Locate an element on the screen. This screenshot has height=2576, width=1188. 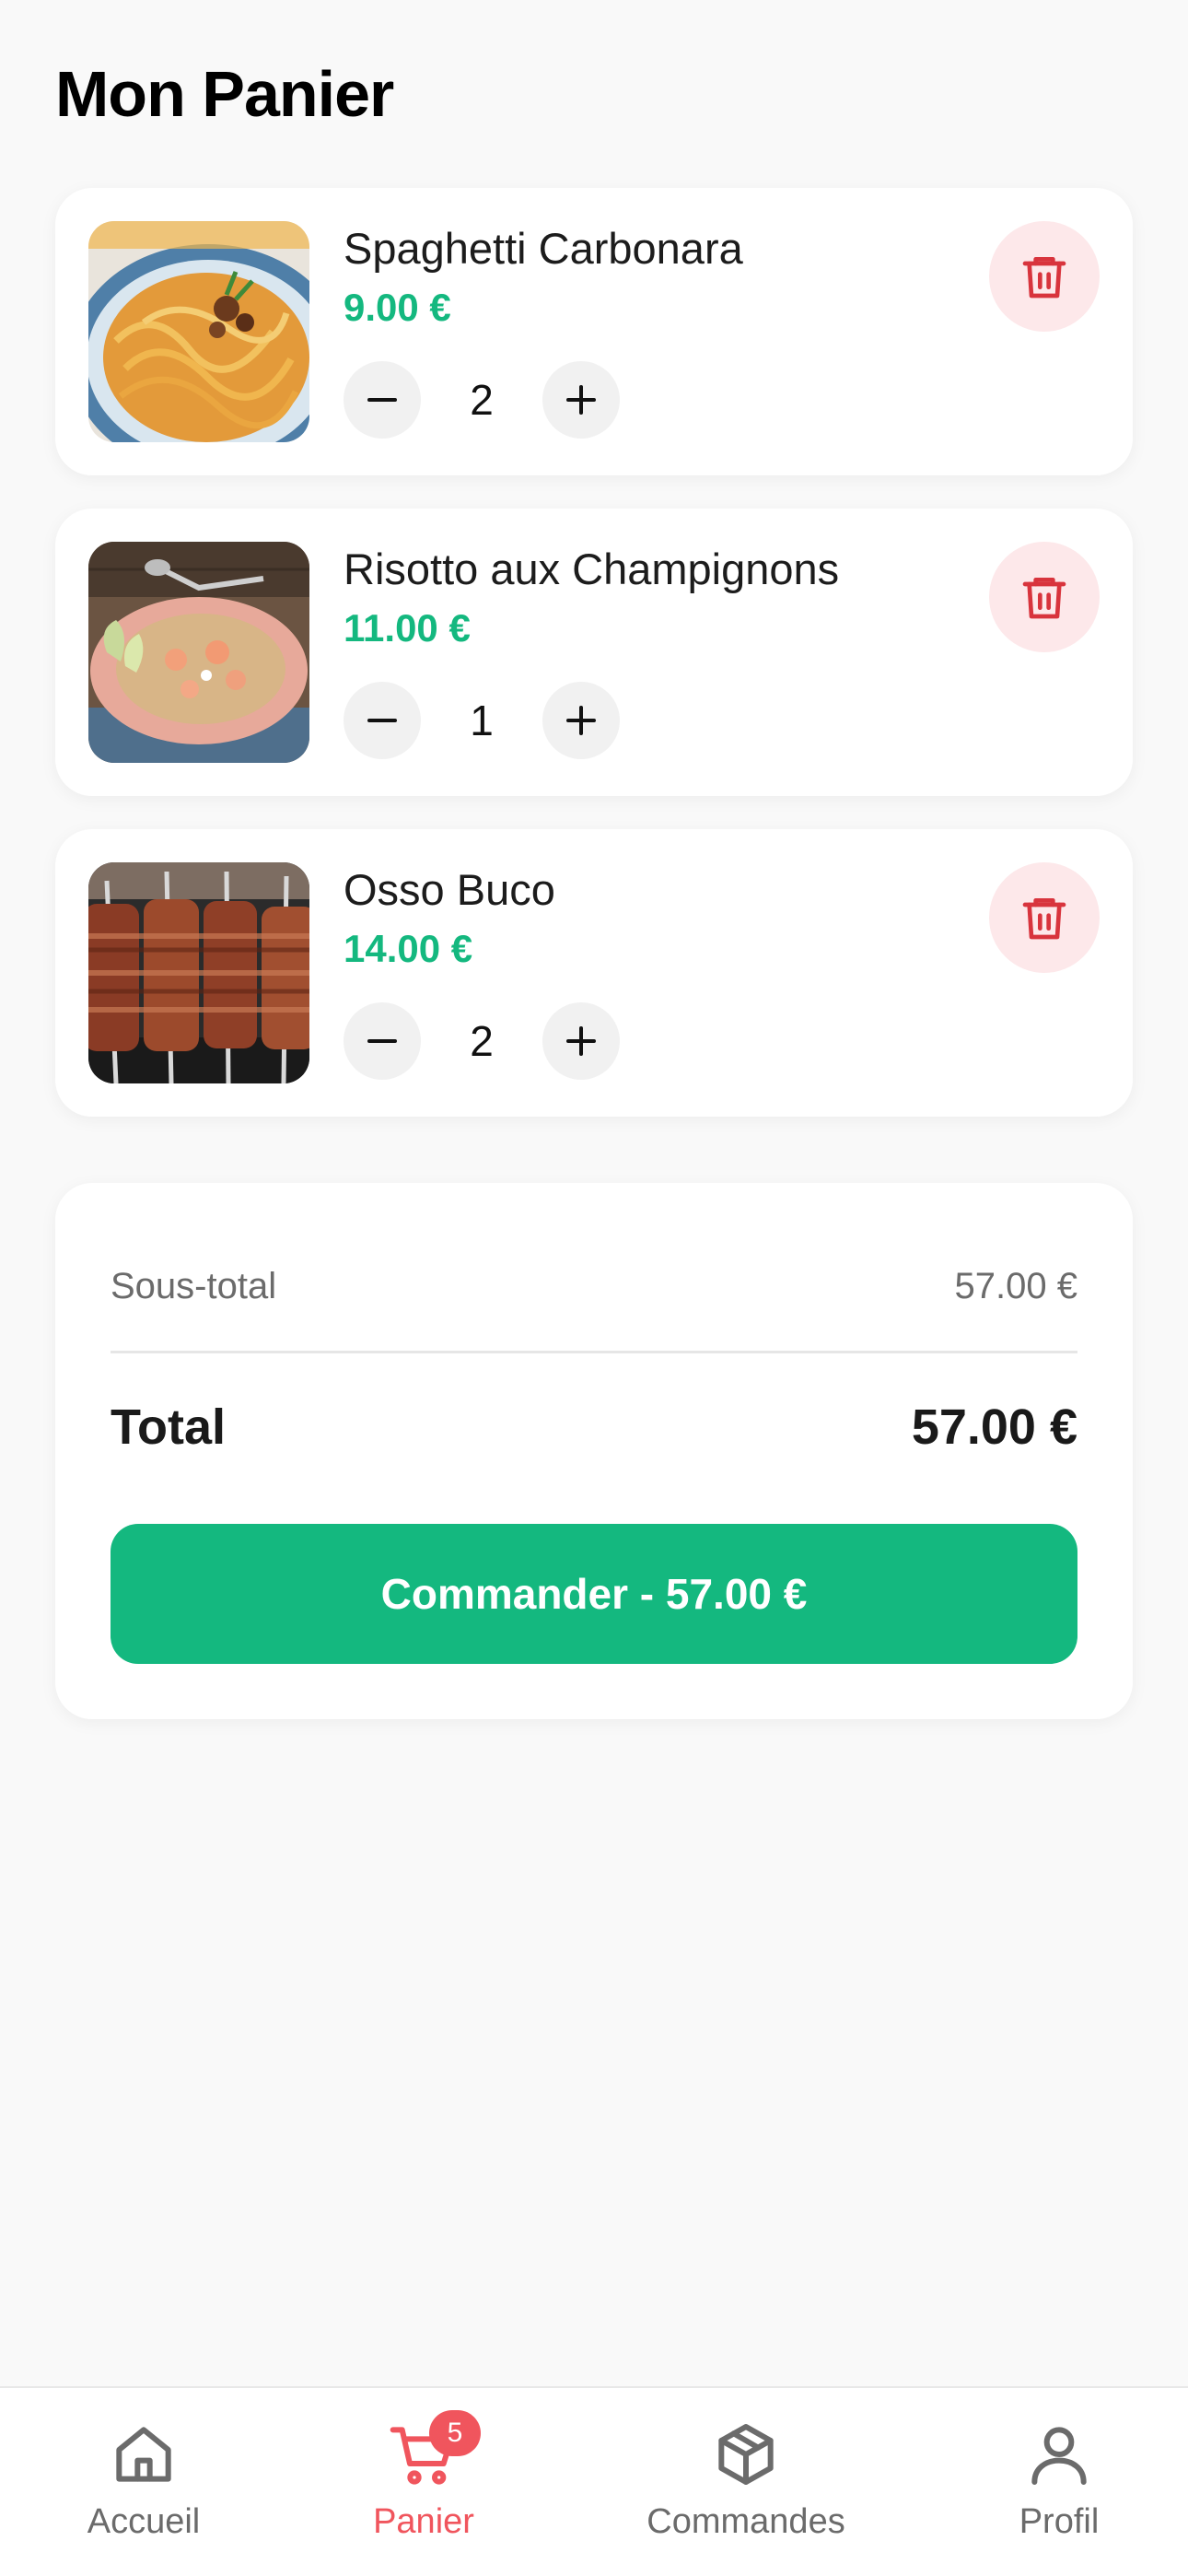
item-price: 9.00 € is located at coordinates (397, 307).